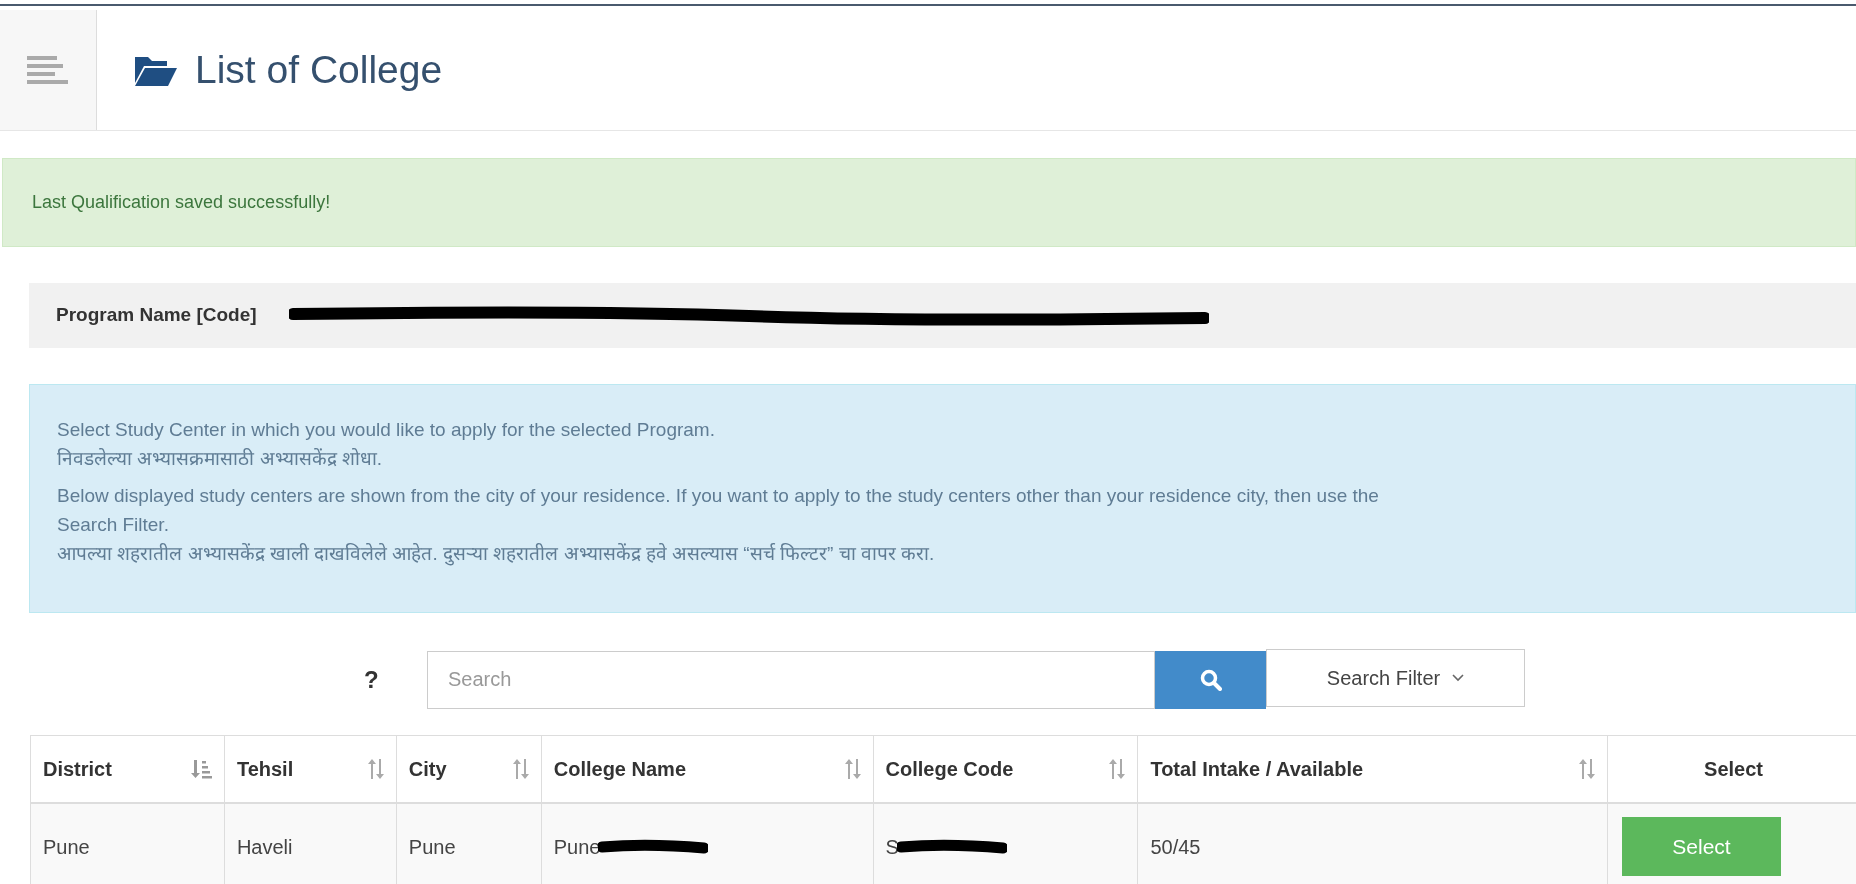 This screenshot has width=1856, height=884. What do you see at coordinates (220, 459) in the screenshot?
I see `info-text: निवडलेल्या अभ्यासक्रमासाठी अभ्यासकेंद्र शोधा.` at bounding box center [220, 459].